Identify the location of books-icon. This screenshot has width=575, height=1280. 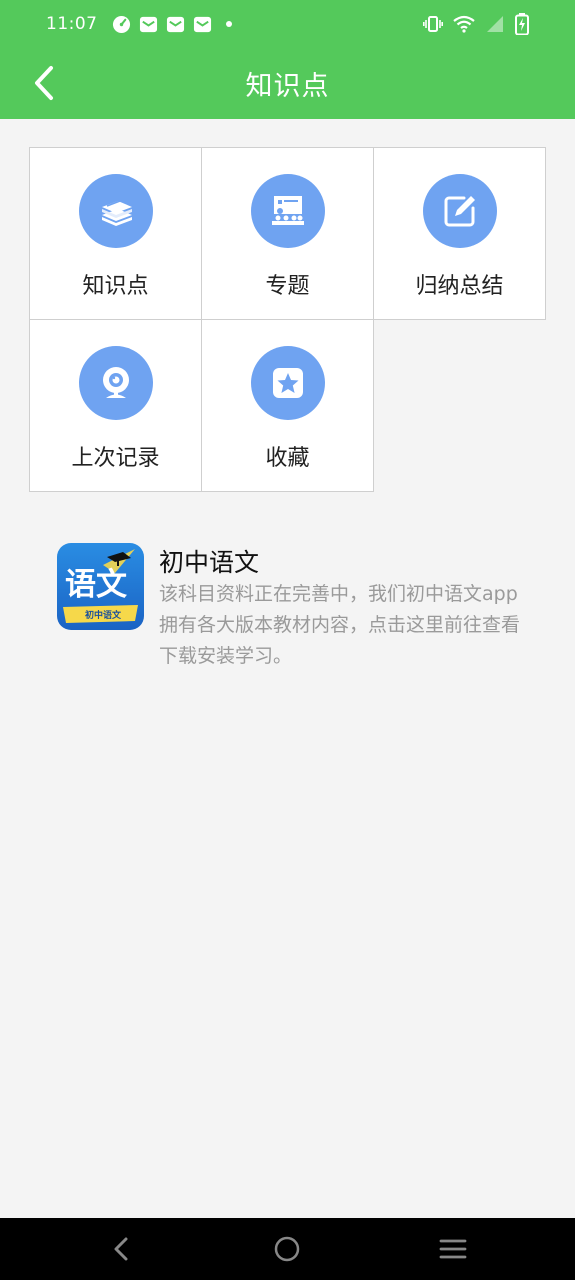
(117, 213).